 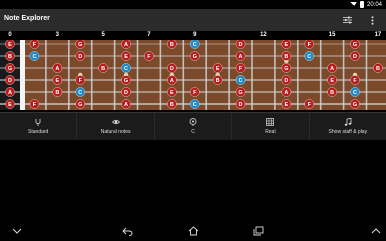 I want to click on tuning-tab-label: Standard, so click(x=38, y=132).